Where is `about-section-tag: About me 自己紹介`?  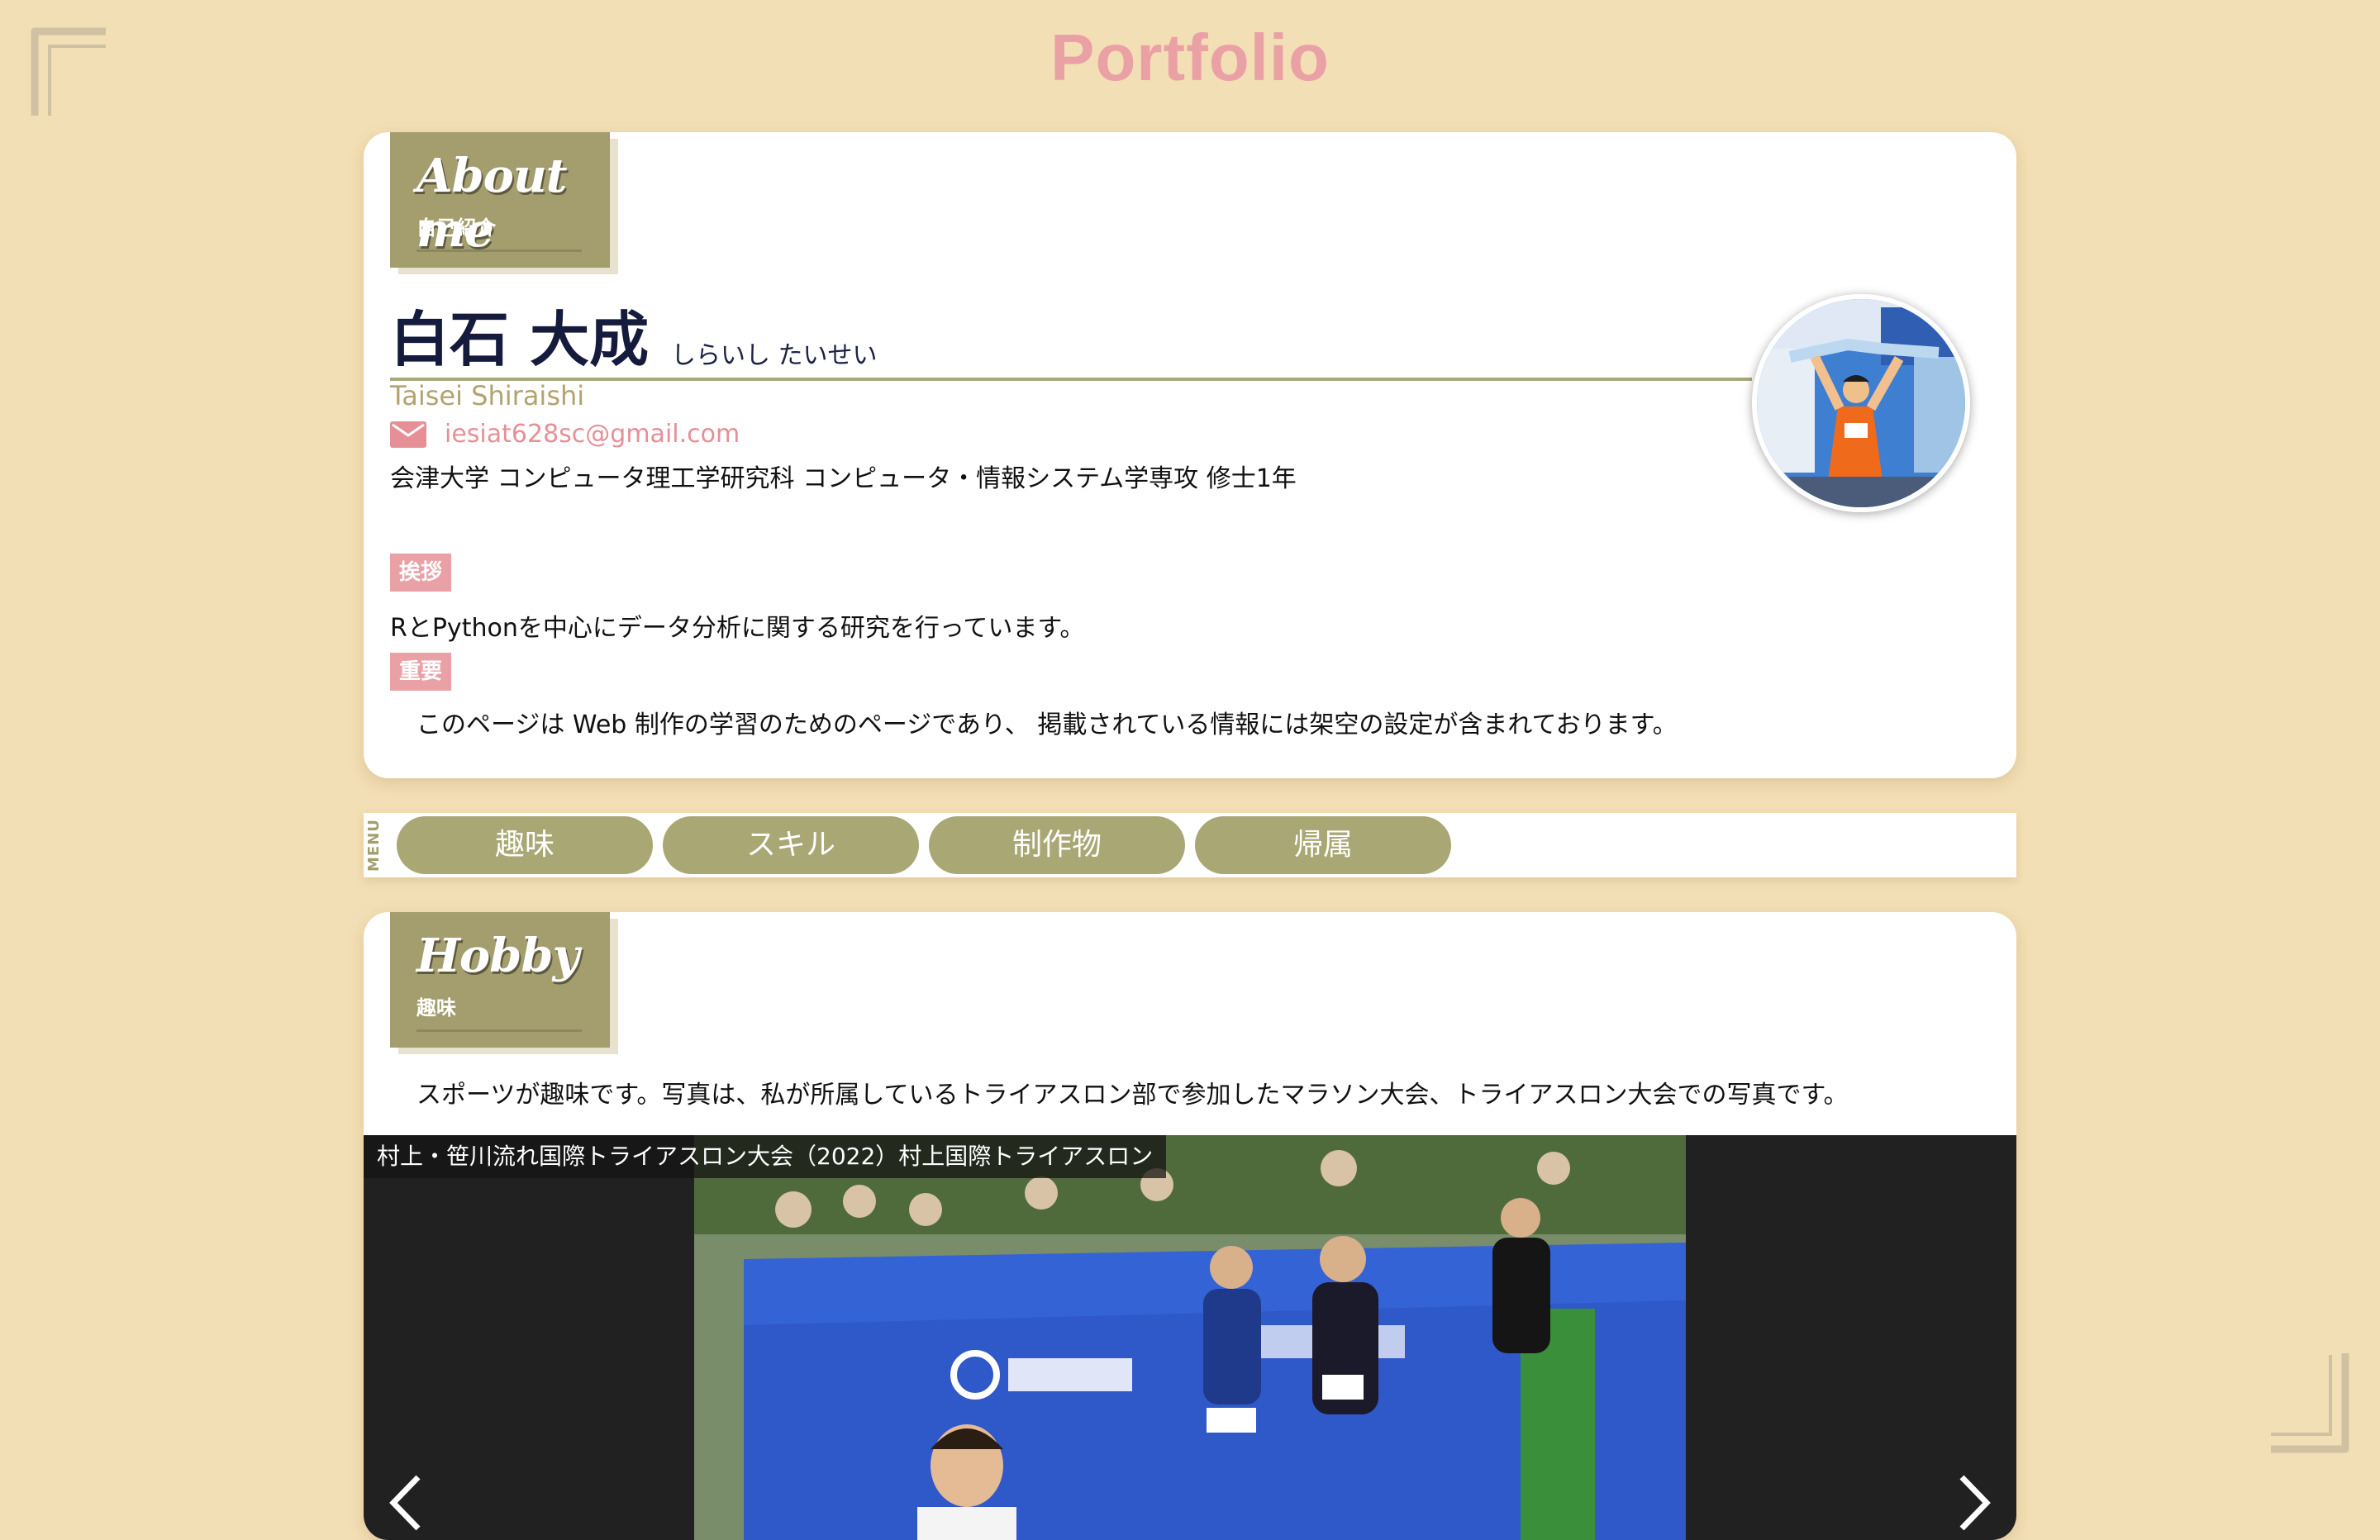 about-section-tag: About me 自己紹介 is located at coordinates (500, 200).